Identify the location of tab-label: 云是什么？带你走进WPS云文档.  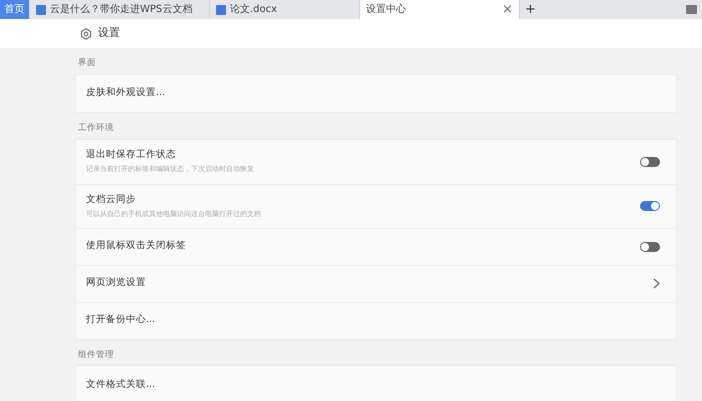
(121, 9).